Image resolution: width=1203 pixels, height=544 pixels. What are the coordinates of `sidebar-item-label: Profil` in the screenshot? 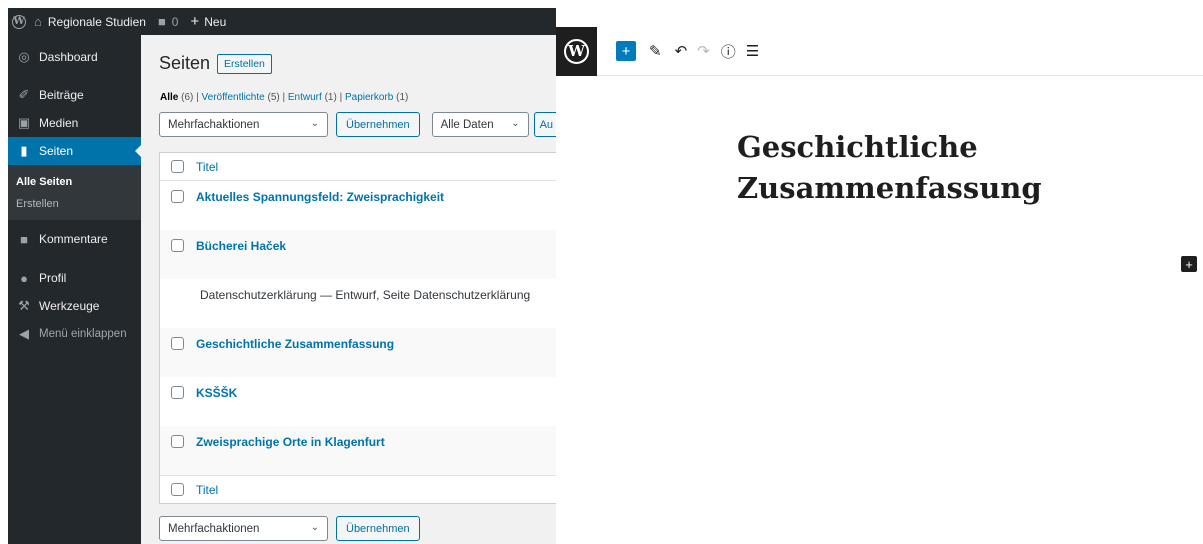 It's located at (53, 278).